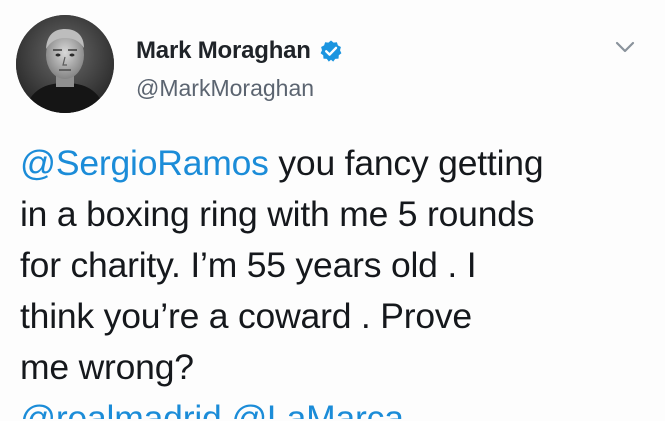 This screenshot has height=421, width=665. What do you see at coordinates (121, 408) in the screenshot?
I see `mention-link: @realmadrid` at bounding box center [121, 408].